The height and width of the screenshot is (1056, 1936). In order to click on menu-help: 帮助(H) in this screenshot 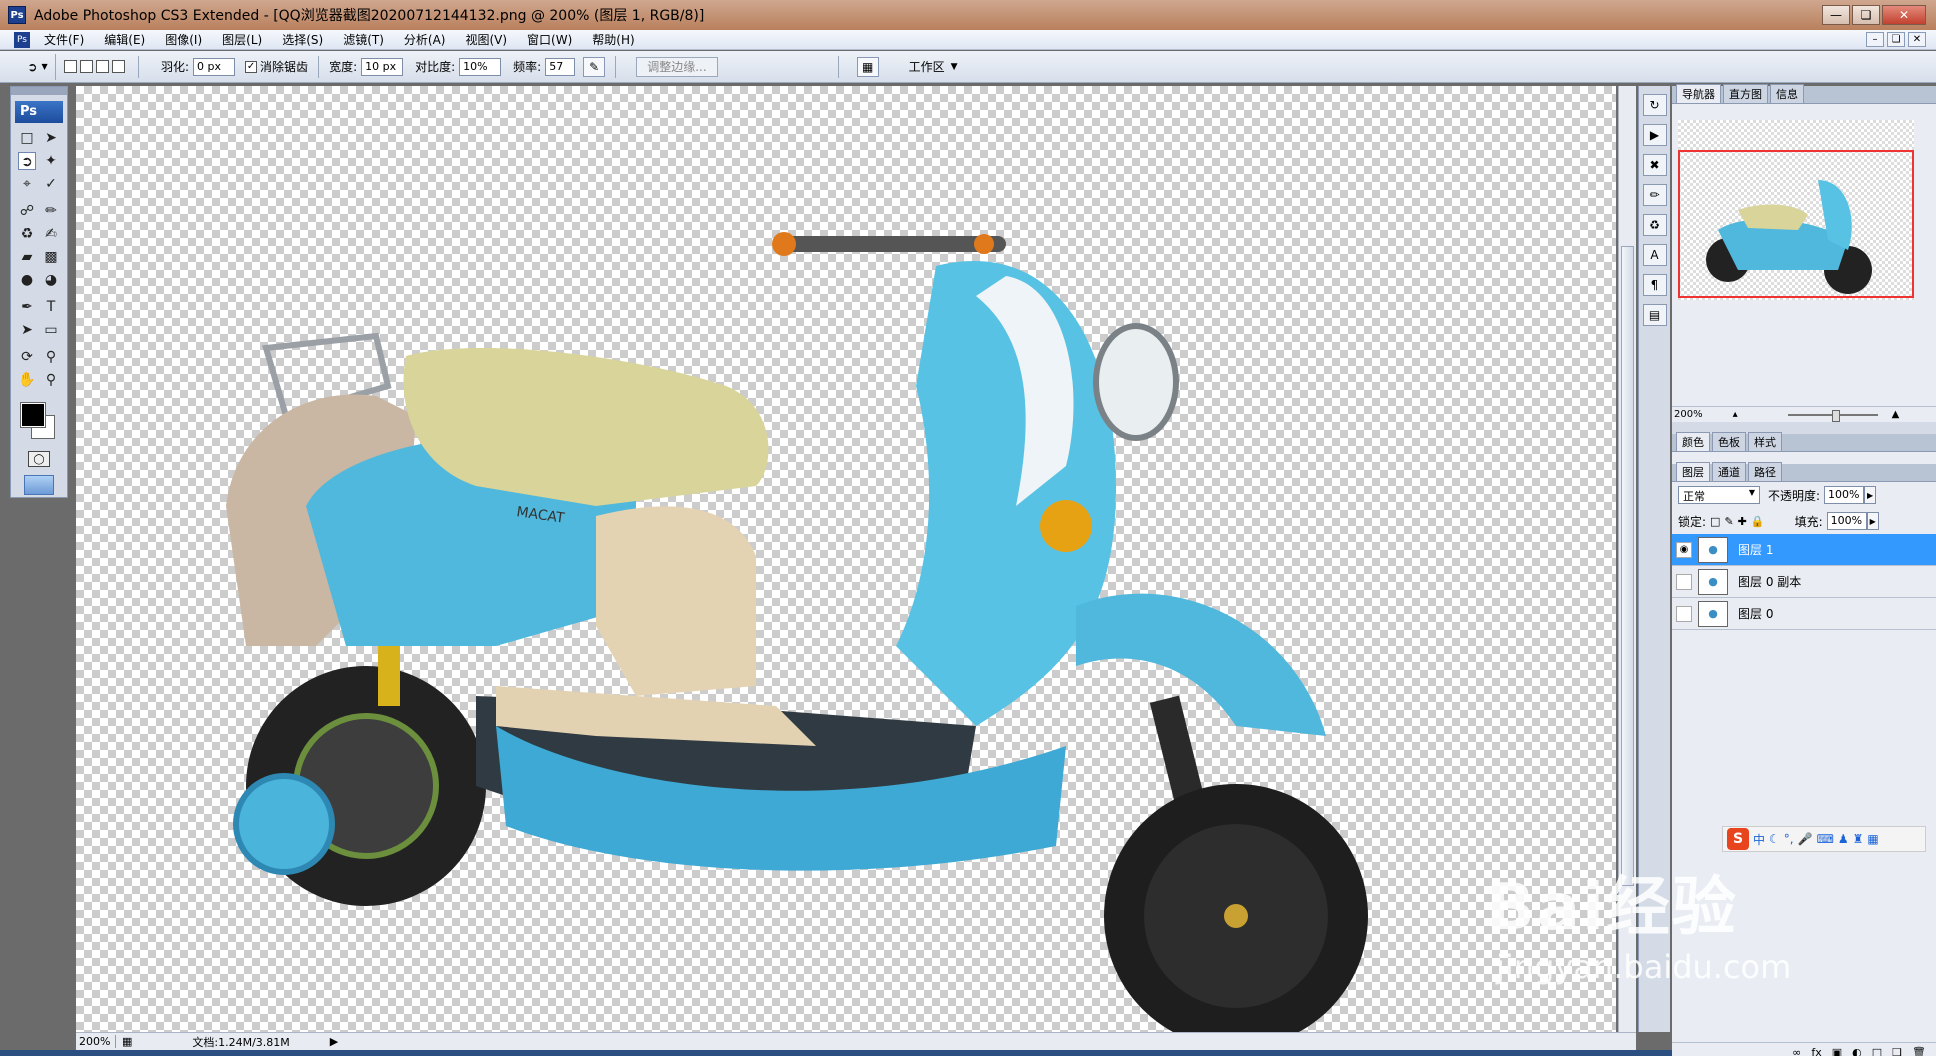, I will do `click(613, 39)`.